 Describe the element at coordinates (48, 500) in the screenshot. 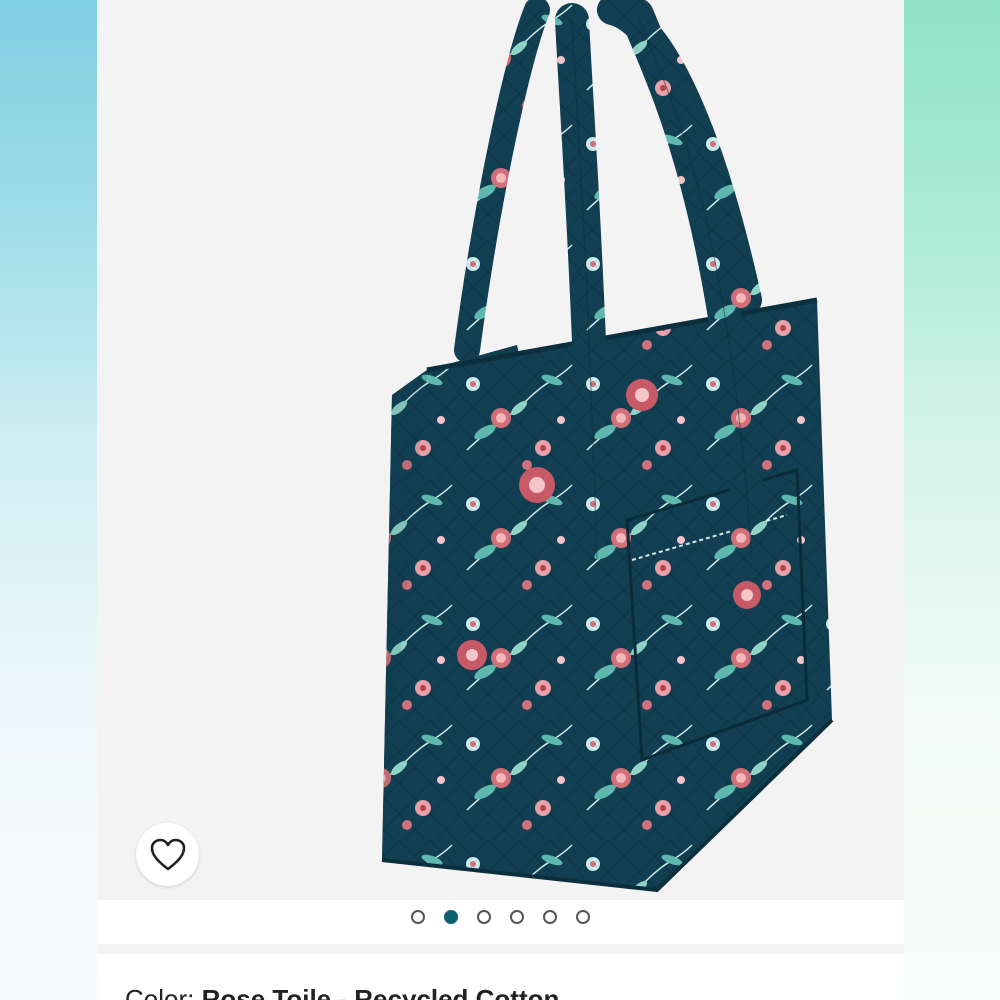

I see `left-background-strip` at that location.